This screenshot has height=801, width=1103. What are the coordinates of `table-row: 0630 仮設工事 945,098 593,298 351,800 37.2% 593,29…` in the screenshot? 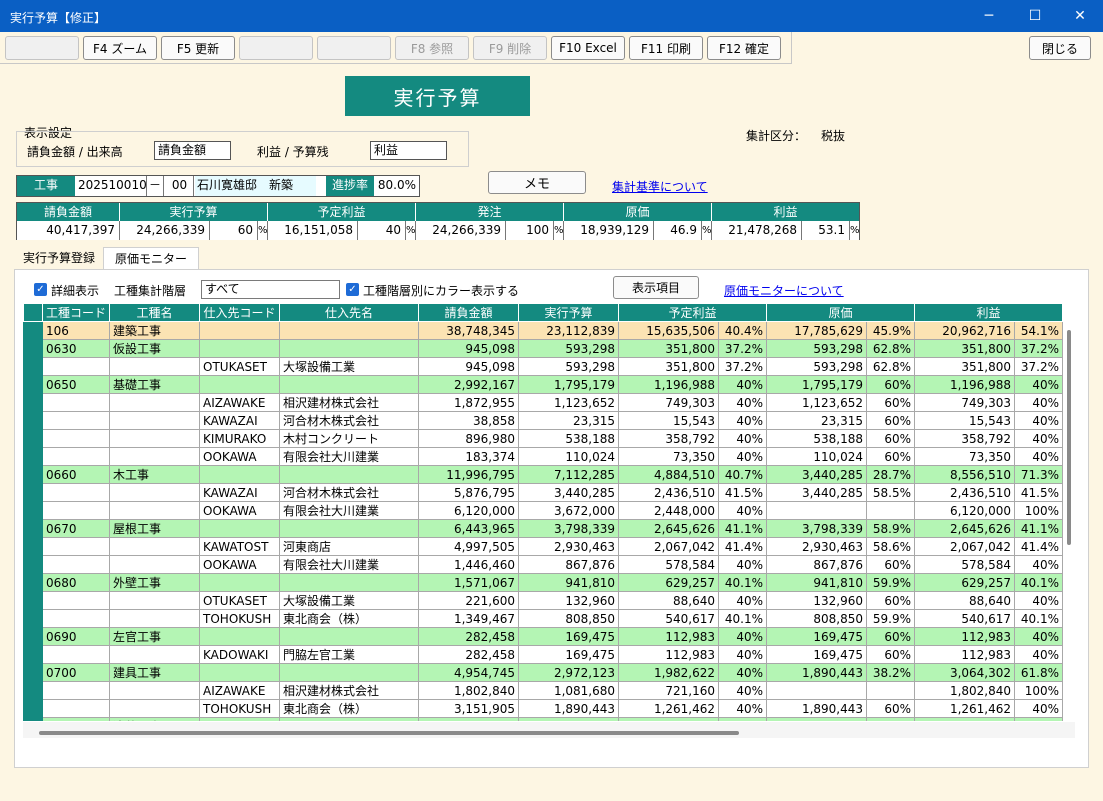 It's located at (543, 348).